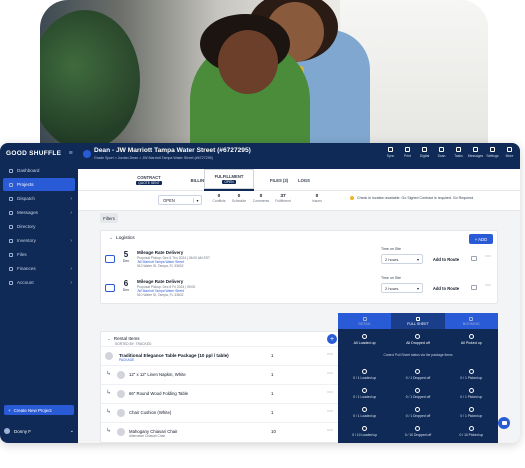 This screenshot has height=468, width=525. I want to click on column-label: All Loaded up, so click(364, 342).